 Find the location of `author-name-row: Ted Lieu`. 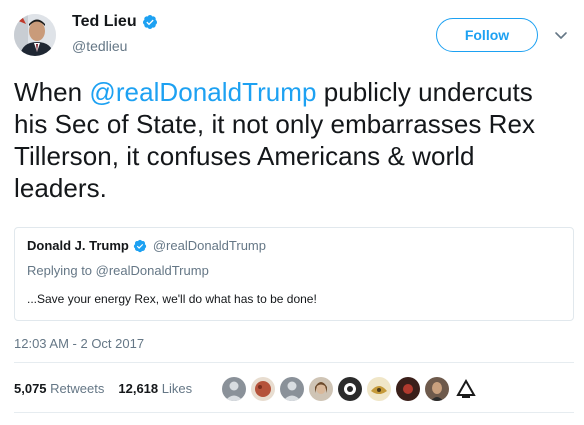

author-name-row: Ted Lieu is located at coordinates (115, 22).